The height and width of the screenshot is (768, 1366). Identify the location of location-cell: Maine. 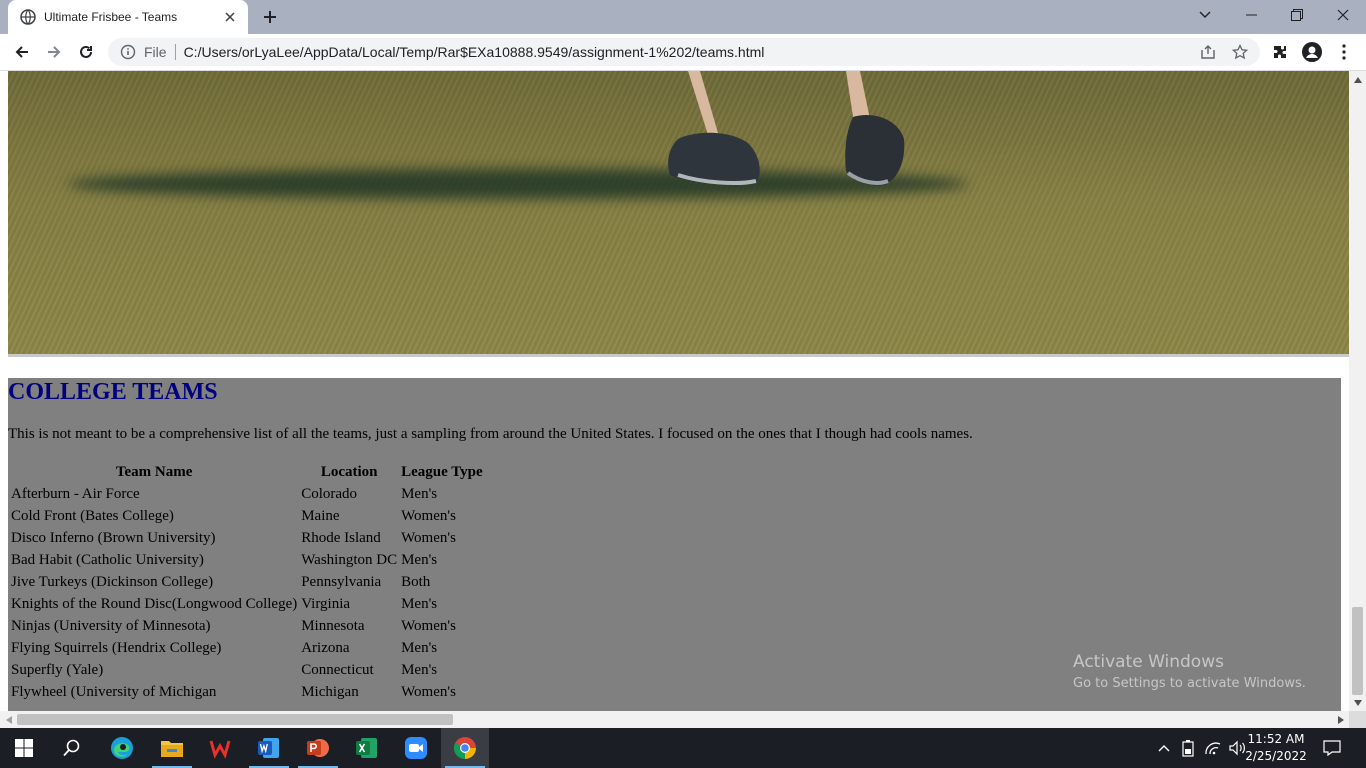
(320, 516).